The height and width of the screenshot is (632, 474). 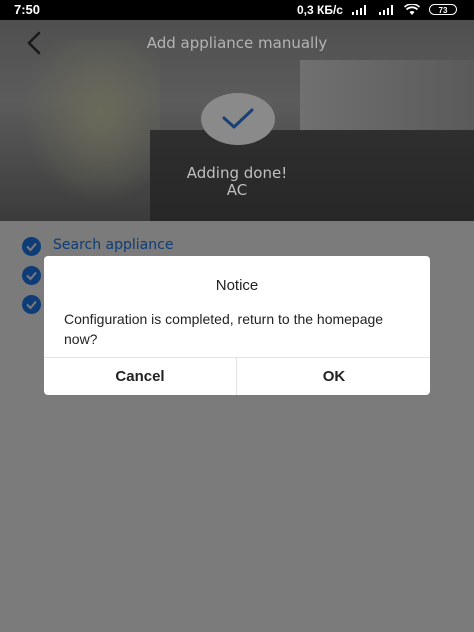 I want to click on signal-icon, so click(x=361, y=10).